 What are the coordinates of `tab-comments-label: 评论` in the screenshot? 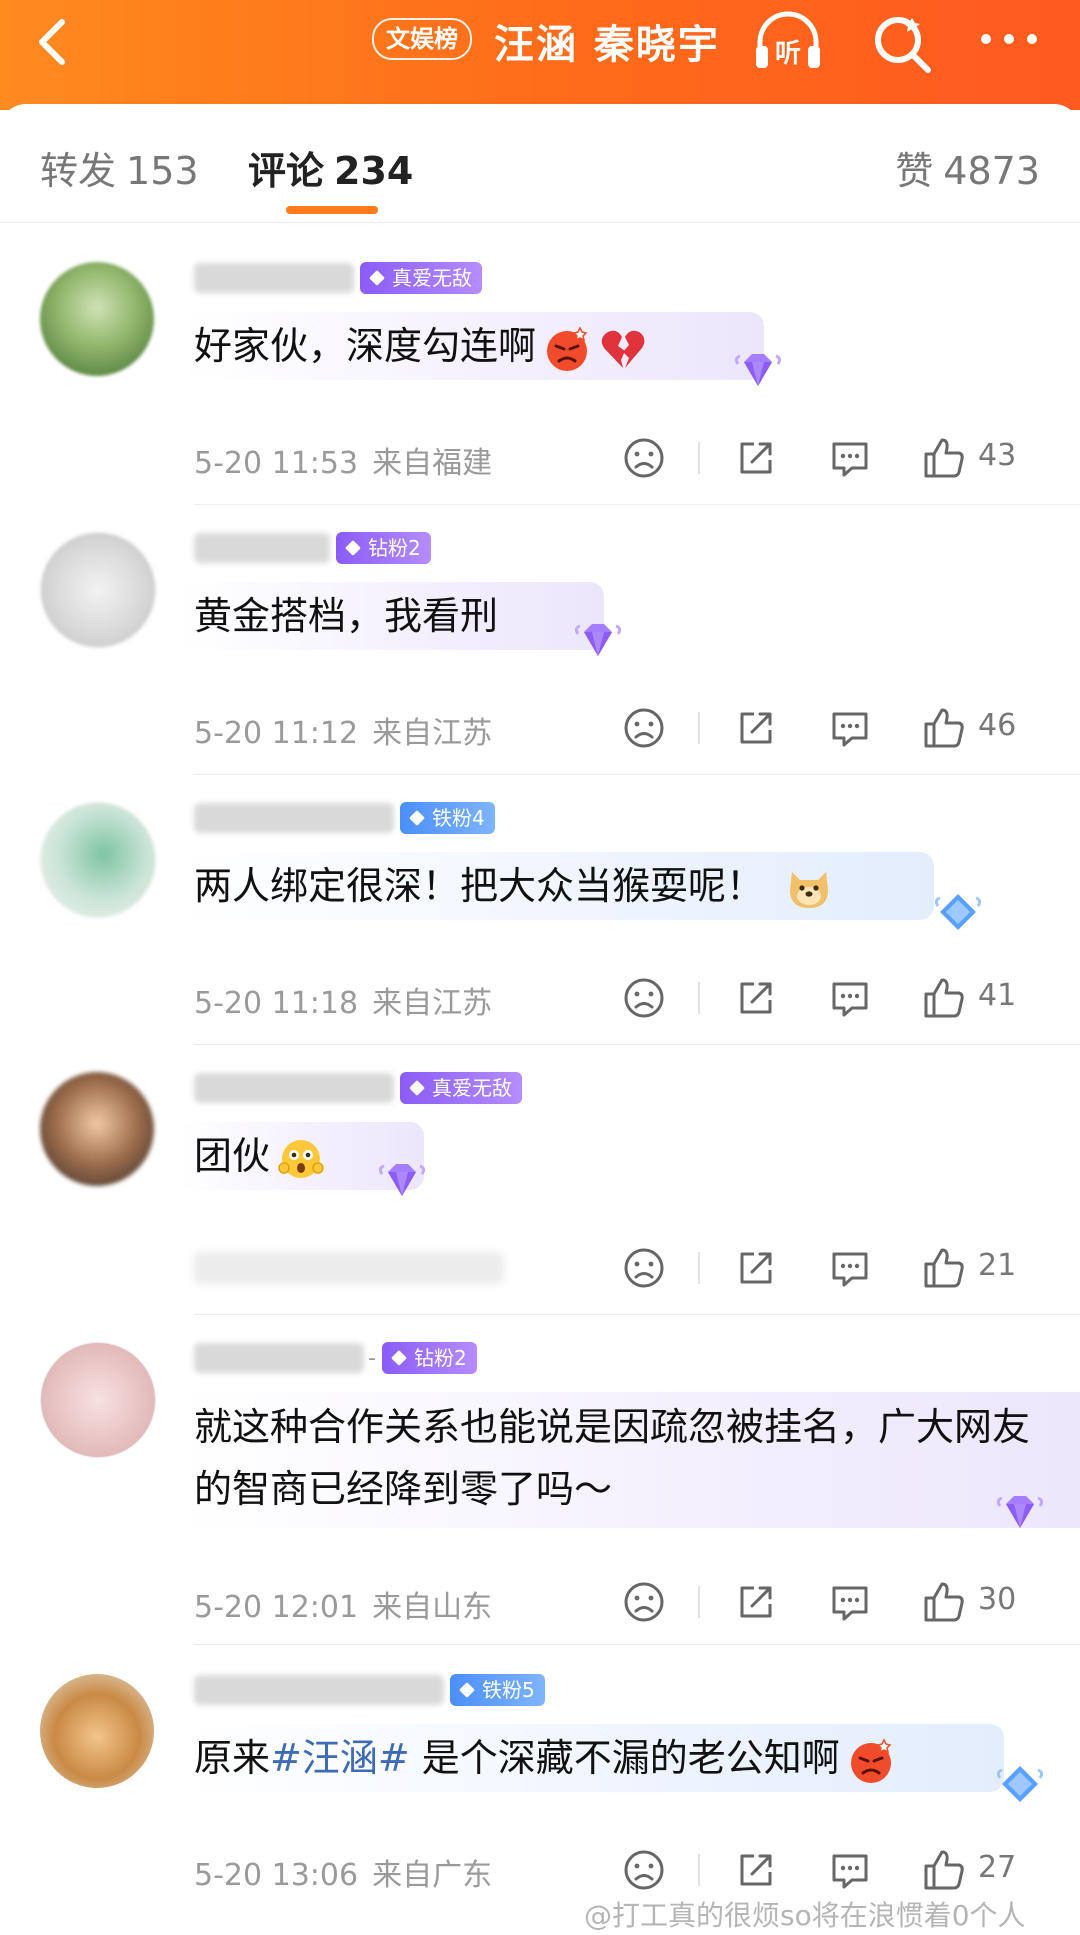 It's located at (286, 171).